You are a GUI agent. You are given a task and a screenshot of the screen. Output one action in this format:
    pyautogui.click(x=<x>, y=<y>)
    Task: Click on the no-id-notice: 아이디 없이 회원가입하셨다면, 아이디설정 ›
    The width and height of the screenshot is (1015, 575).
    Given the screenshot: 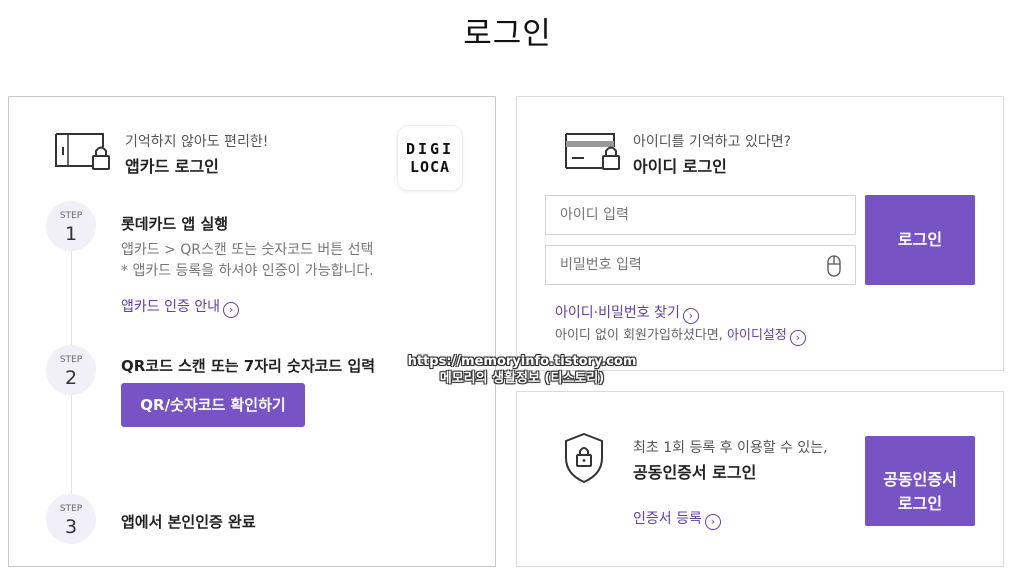 What is the action you would take?
    pyautogui.click(x=680, y=335)
    